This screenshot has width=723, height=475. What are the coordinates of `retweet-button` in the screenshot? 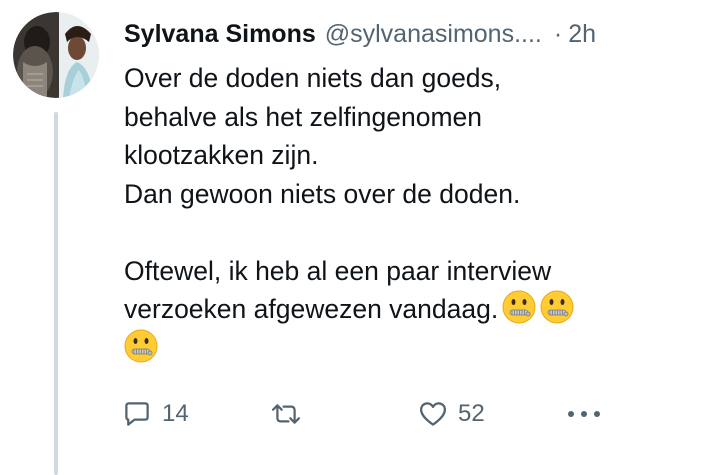 It's located at (291, 414).